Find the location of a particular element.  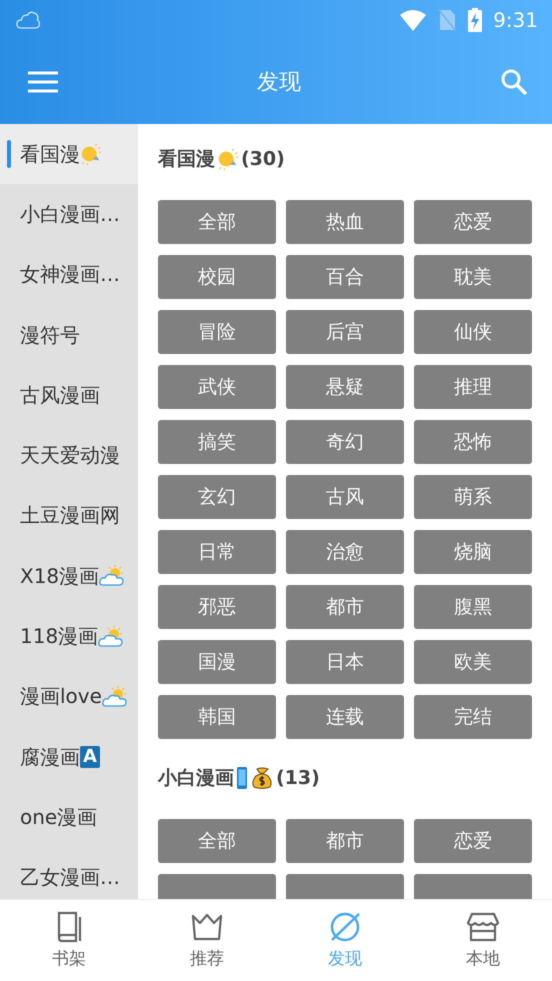

category-tag: 搞笑 is located at coordinates (217, 442).